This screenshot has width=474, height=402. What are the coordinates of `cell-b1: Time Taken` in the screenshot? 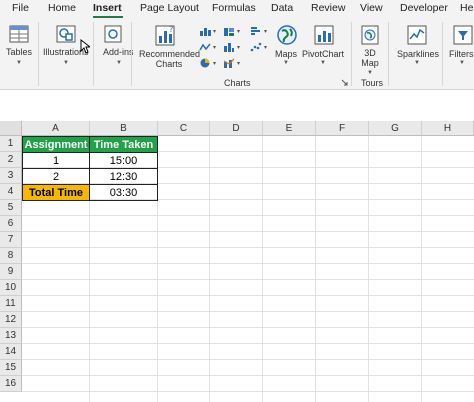 It's located at (123, 144).